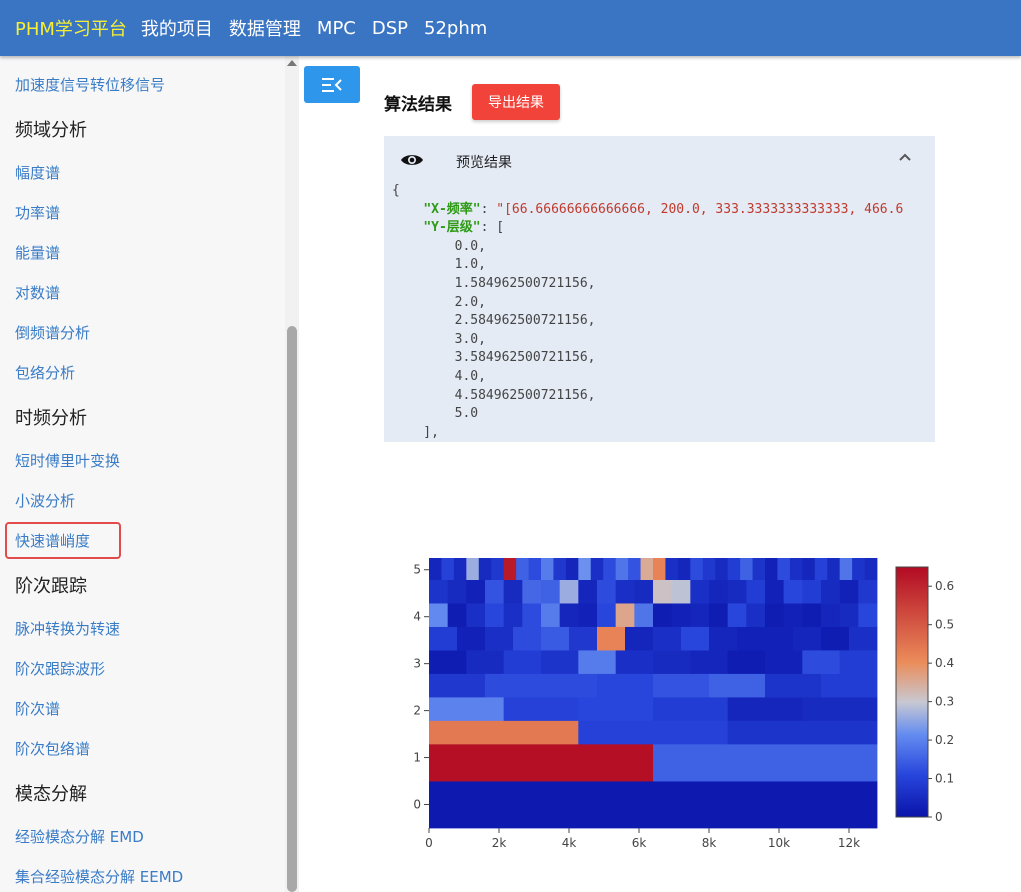 The image size is (1021, 892). I want to click on nav-mpc: MPC, so click(336, 28).